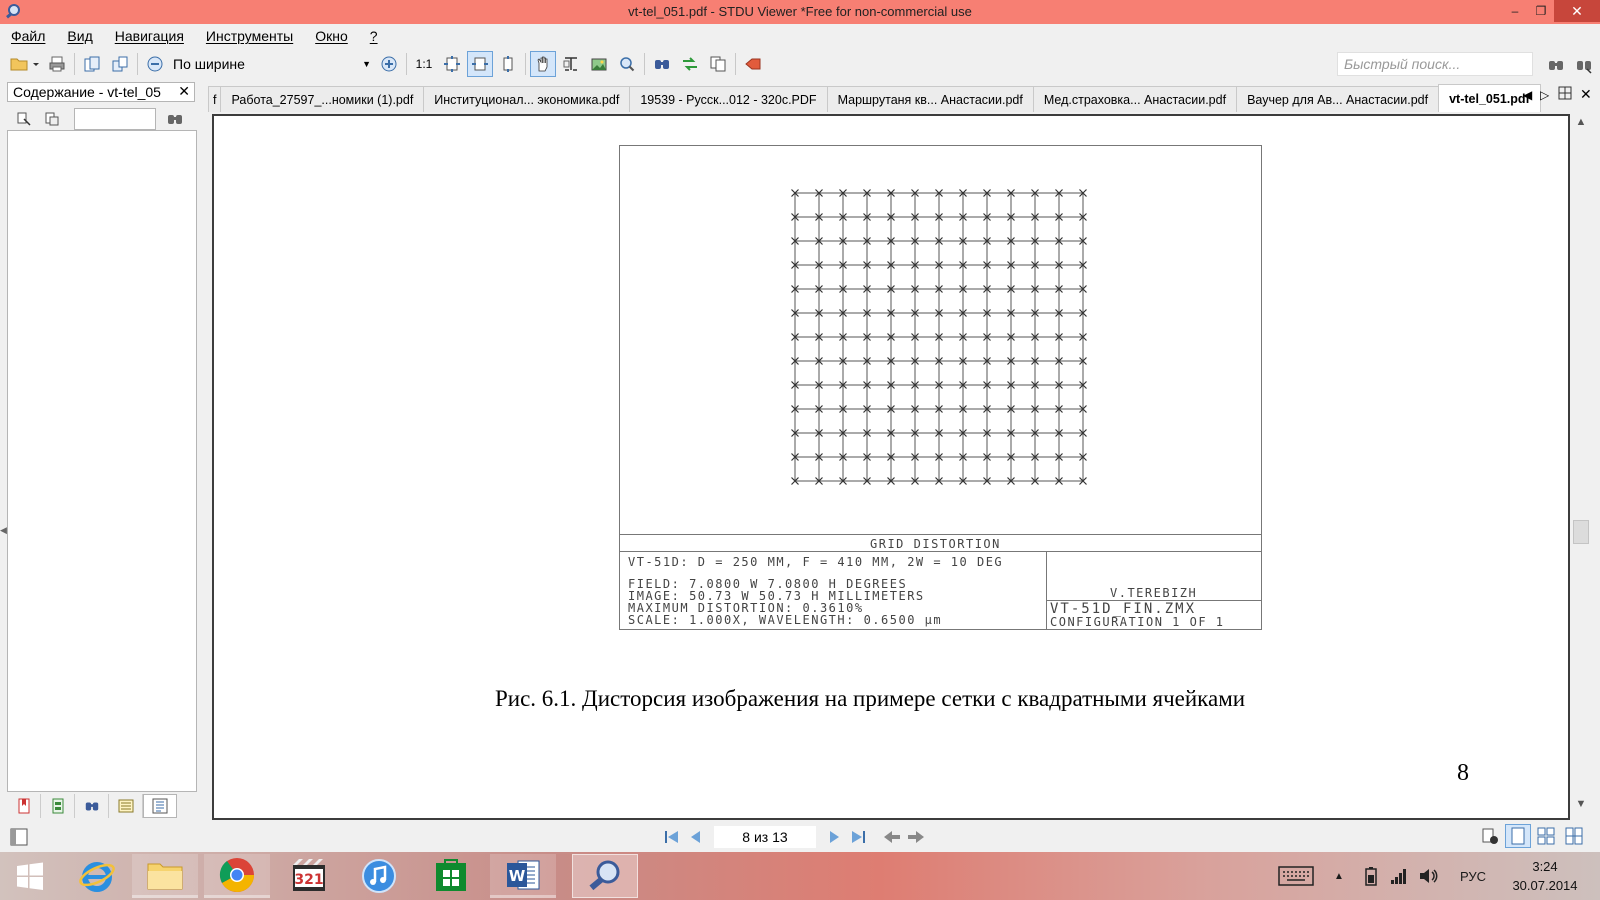  Describe the element at coordinates (753, 64) in the screenshot. I see `bookmark-add-icon` at that location.